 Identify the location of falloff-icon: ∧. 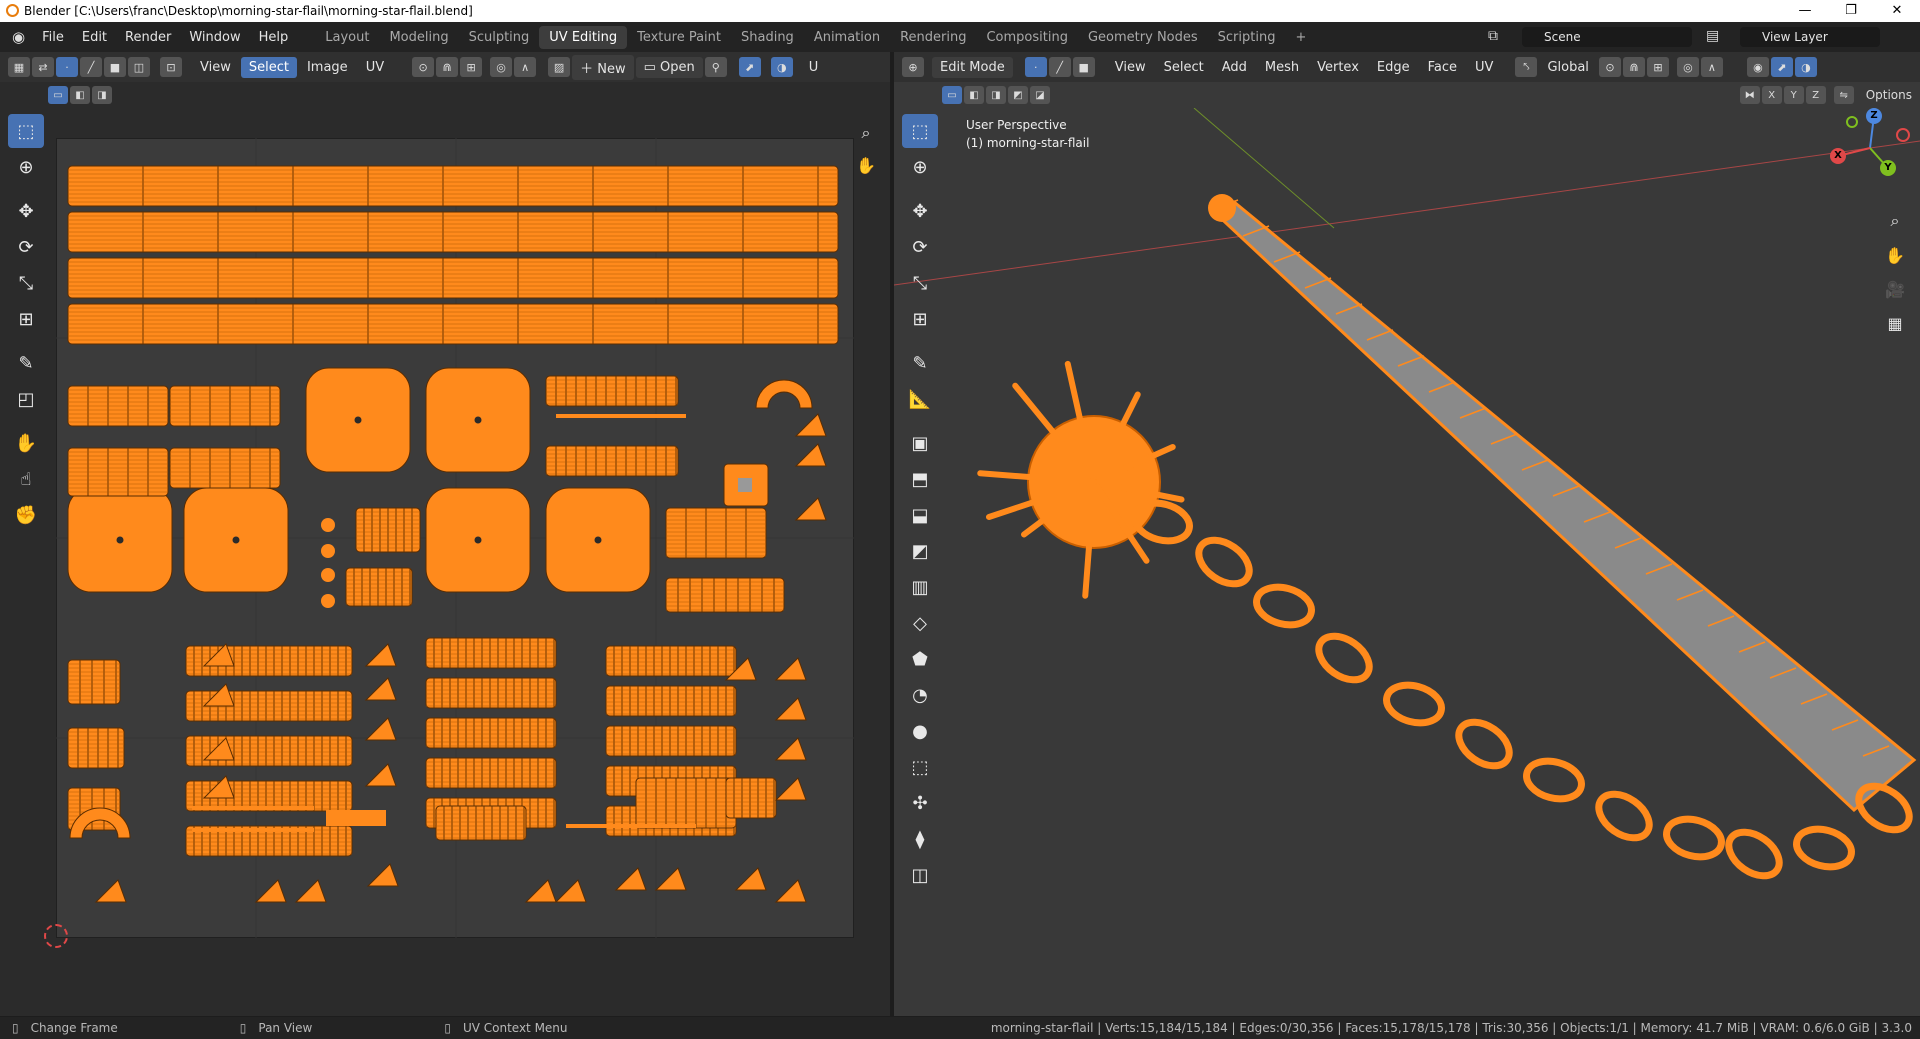
(525, 67).